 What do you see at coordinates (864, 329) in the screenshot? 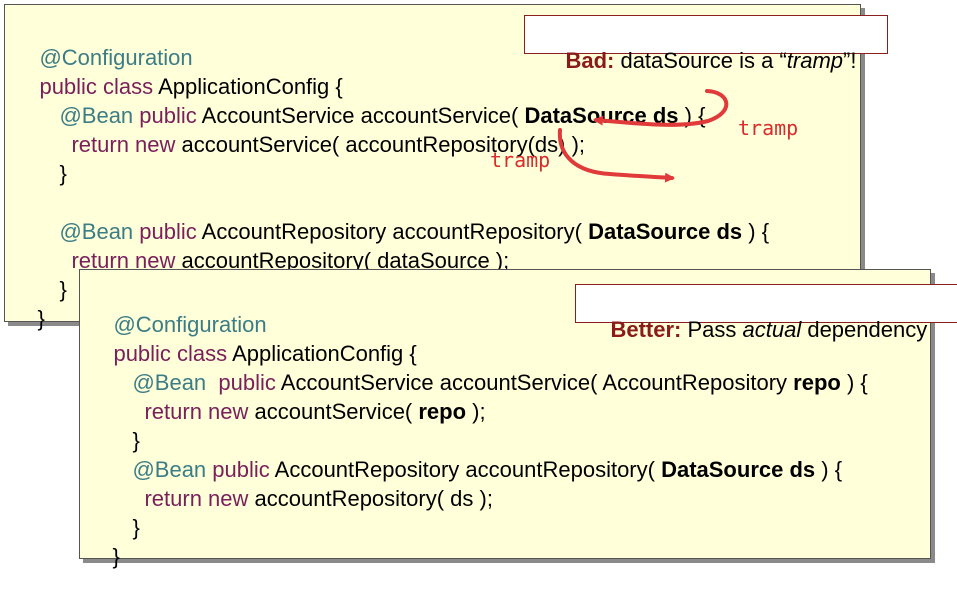
I see `callout-text-end: dependency` at bounding box center [864, 329].